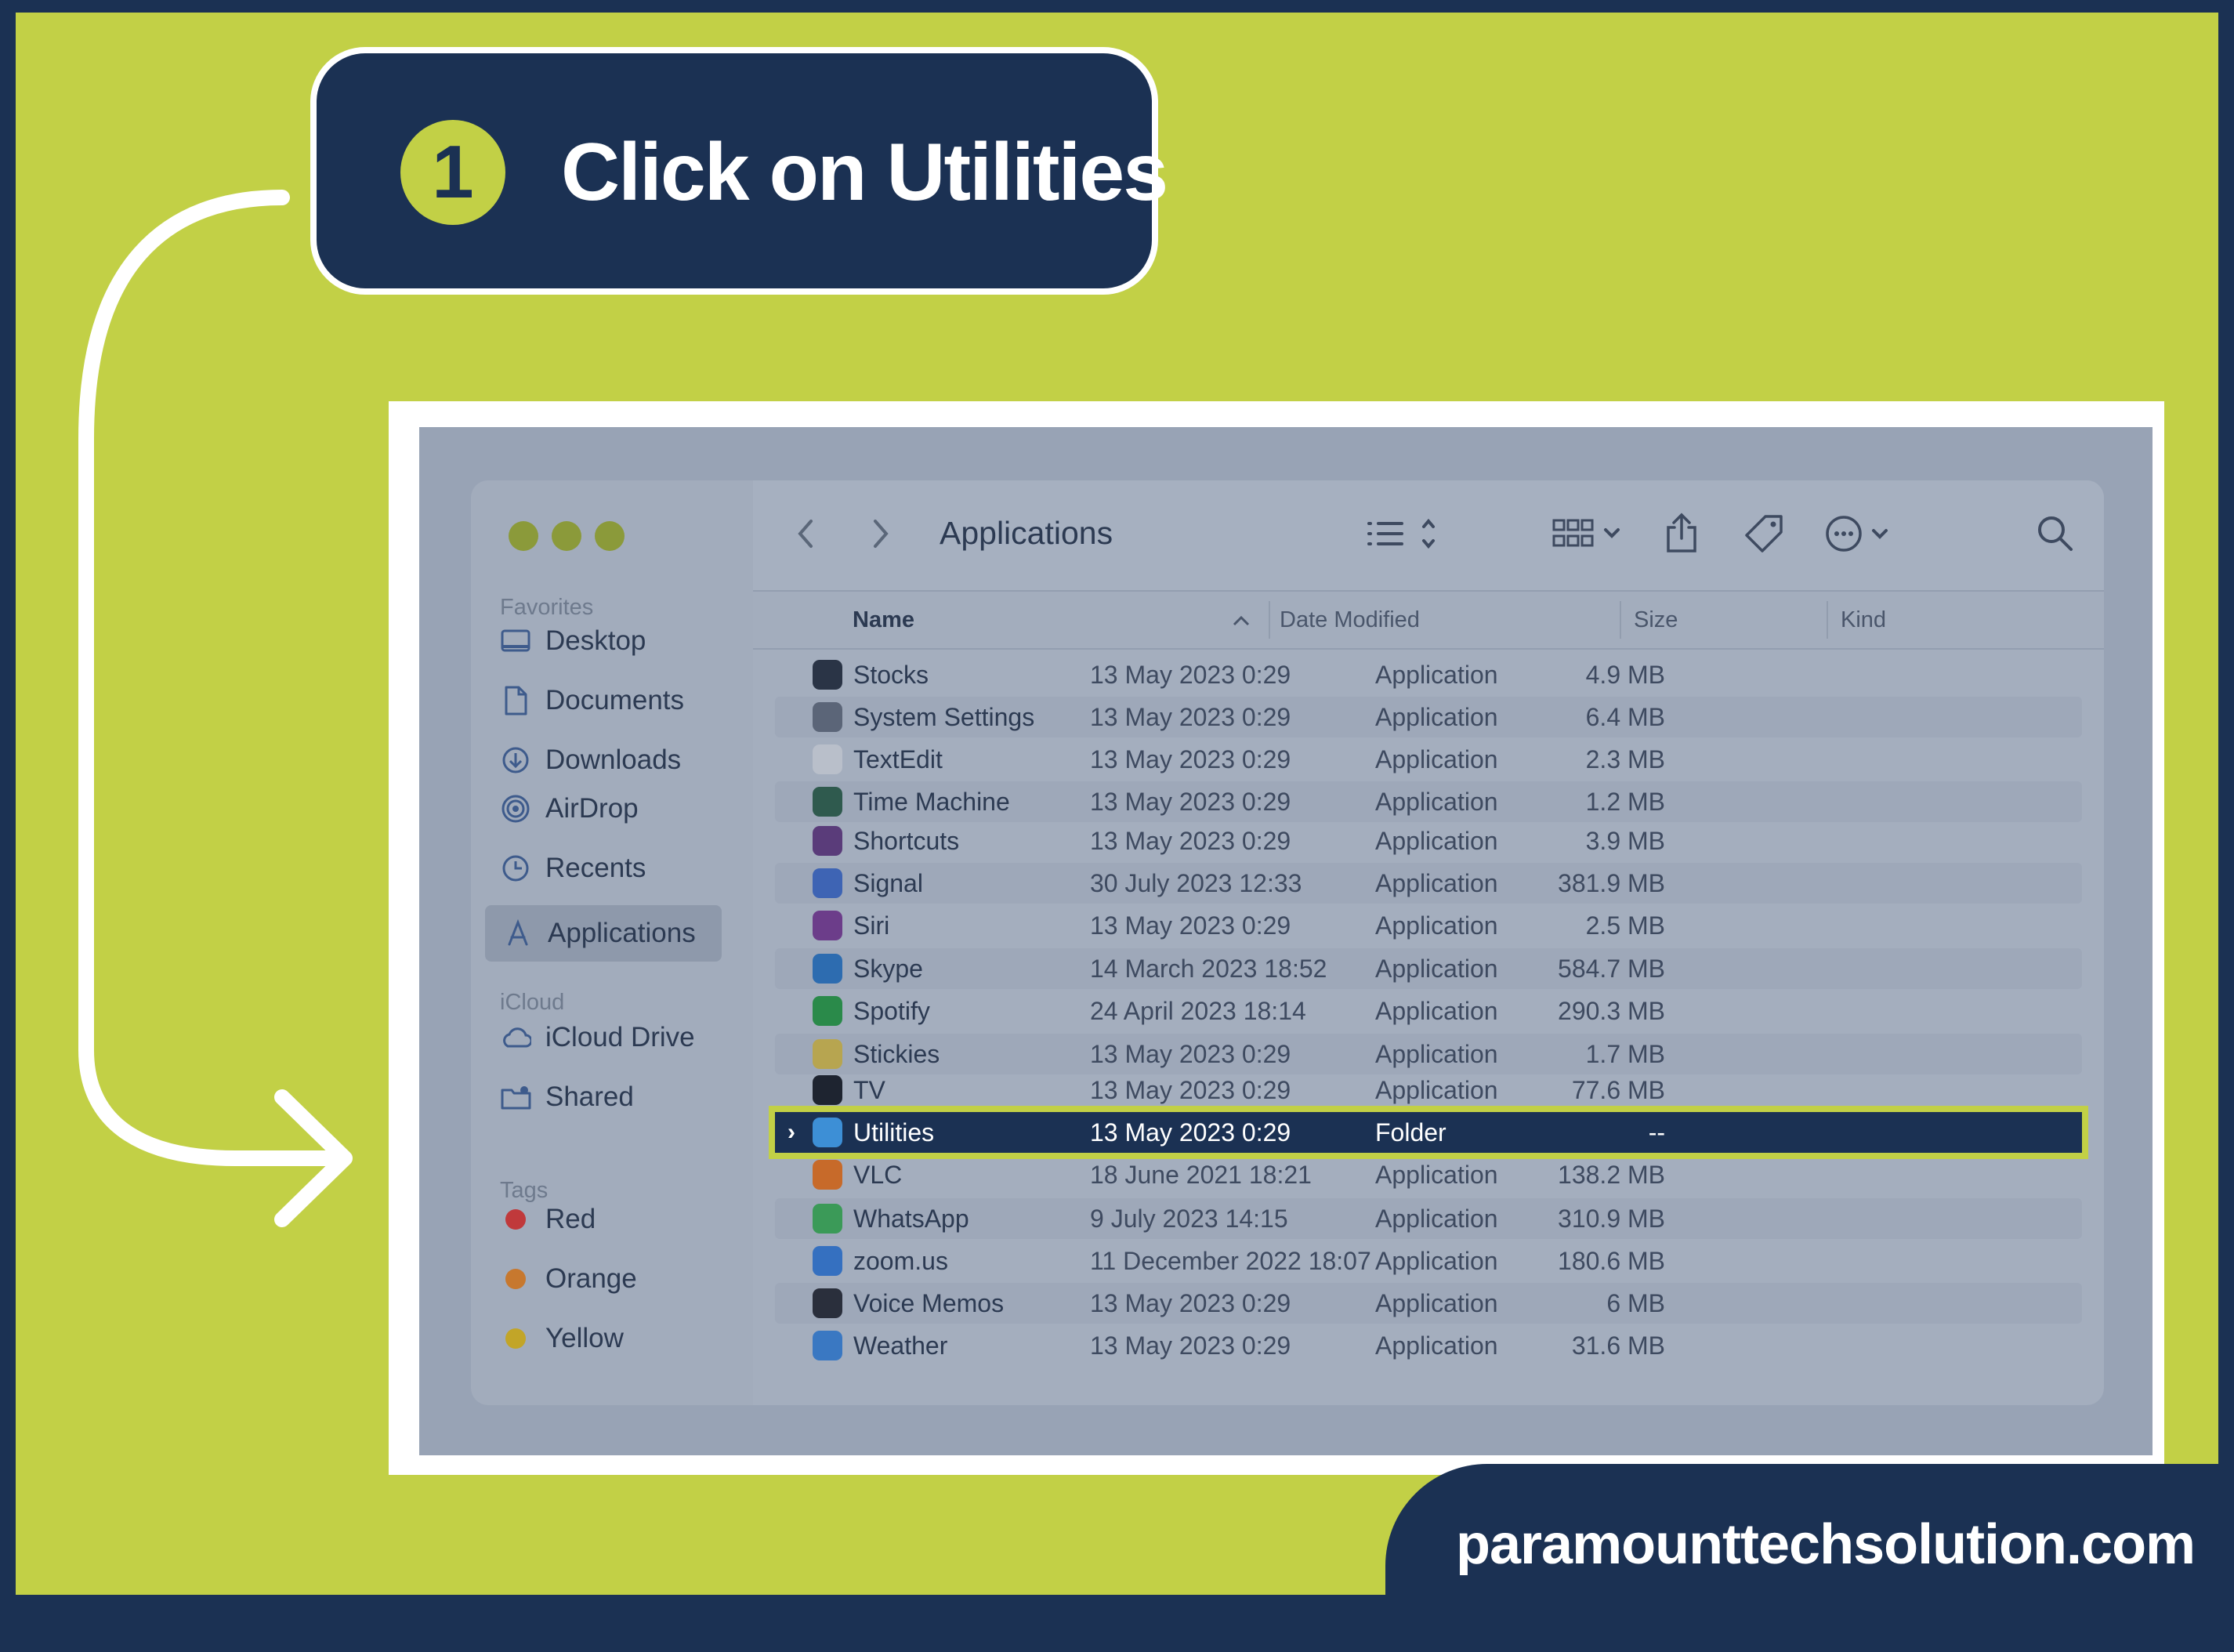  What do you see at coordinates (589, 1096) in the screenshot?
I see `sidebar-item-label: Shared` at bounding box center [589, 1096].